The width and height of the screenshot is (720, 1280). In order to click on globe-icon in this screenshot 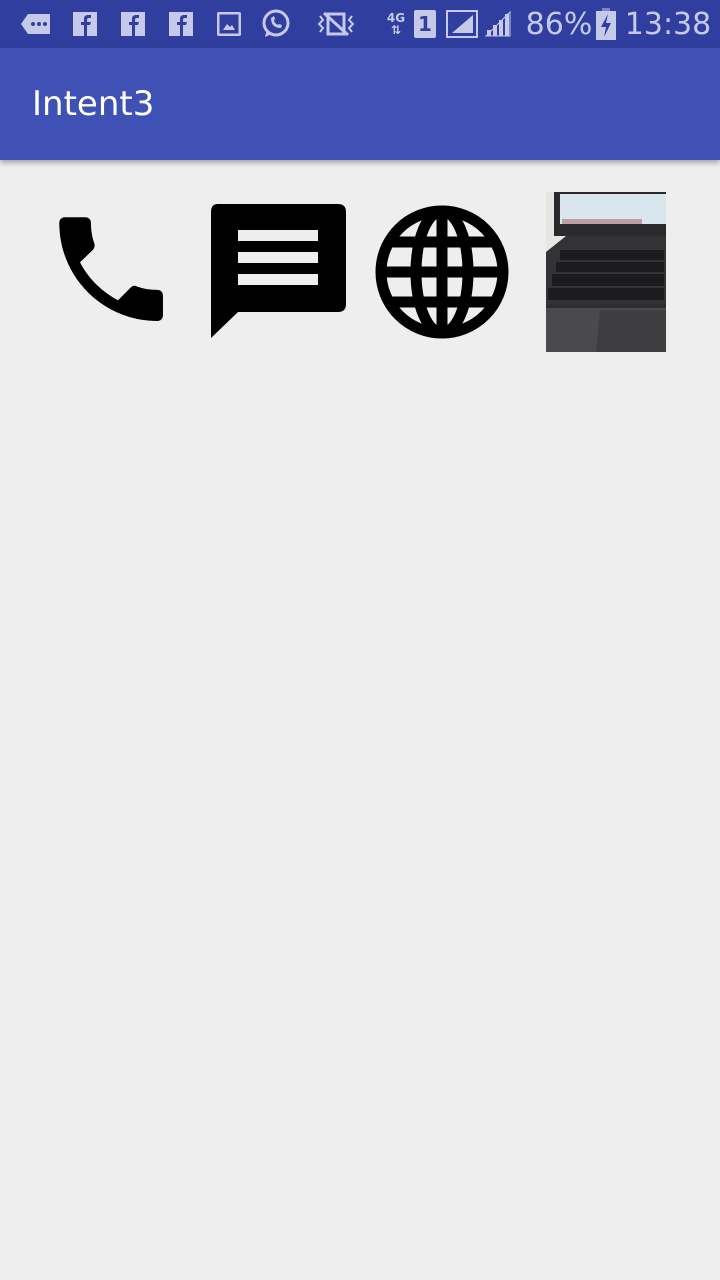, I will do `click(442, 272)`.